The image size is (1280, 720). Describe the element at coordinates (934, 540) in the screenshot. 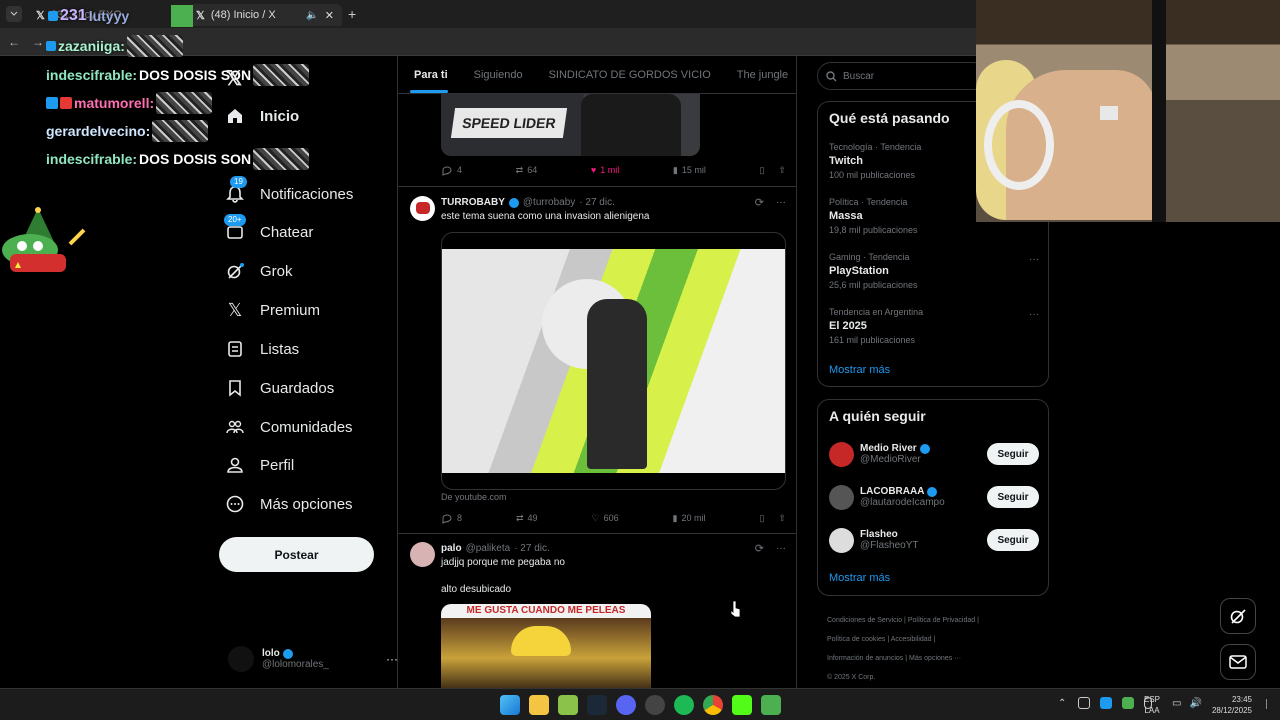

I see `follow-suggestion: Flasheo @FlasheoYT Seguir` at that location.